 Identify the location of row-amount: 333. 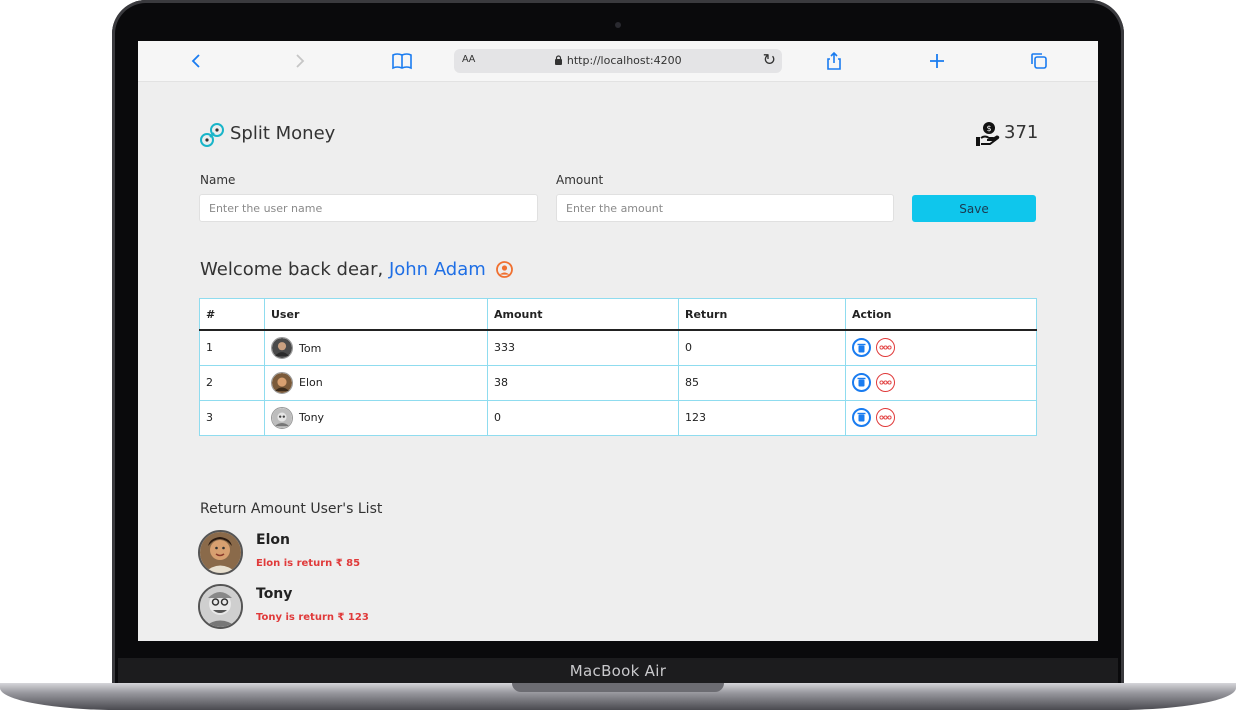
(583, 347).